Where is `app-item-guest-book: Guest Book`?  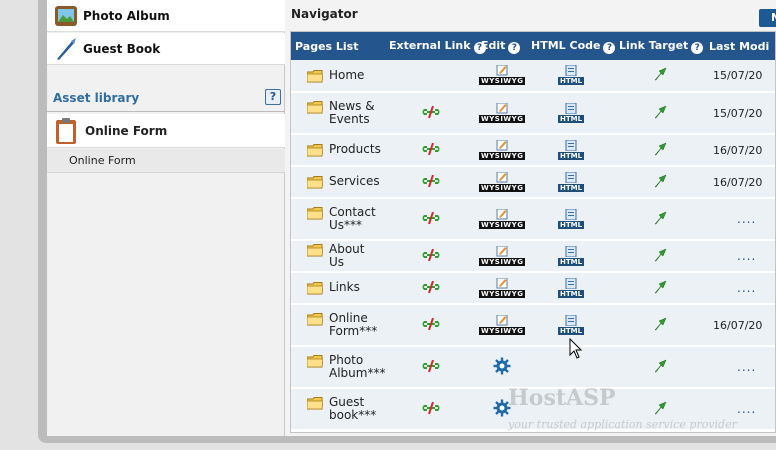 app-item-guest-book: Guest Book is located at coordinates (166, 49).